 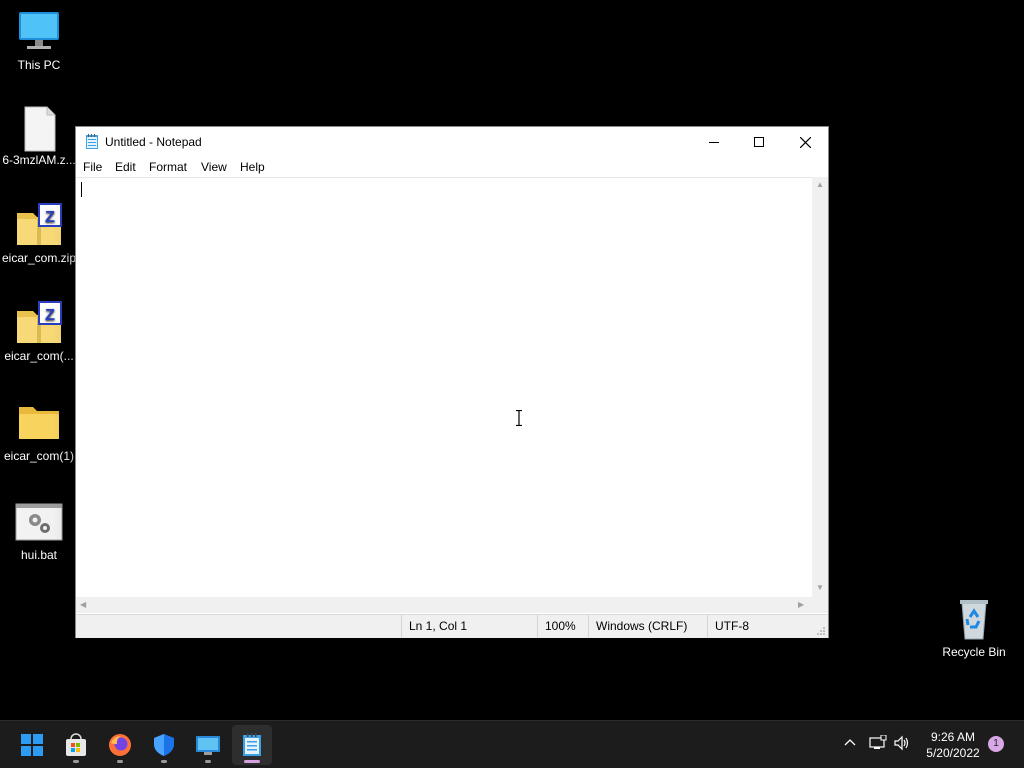 I want to click on taskbar-notepad, so click(x=252, y=745).